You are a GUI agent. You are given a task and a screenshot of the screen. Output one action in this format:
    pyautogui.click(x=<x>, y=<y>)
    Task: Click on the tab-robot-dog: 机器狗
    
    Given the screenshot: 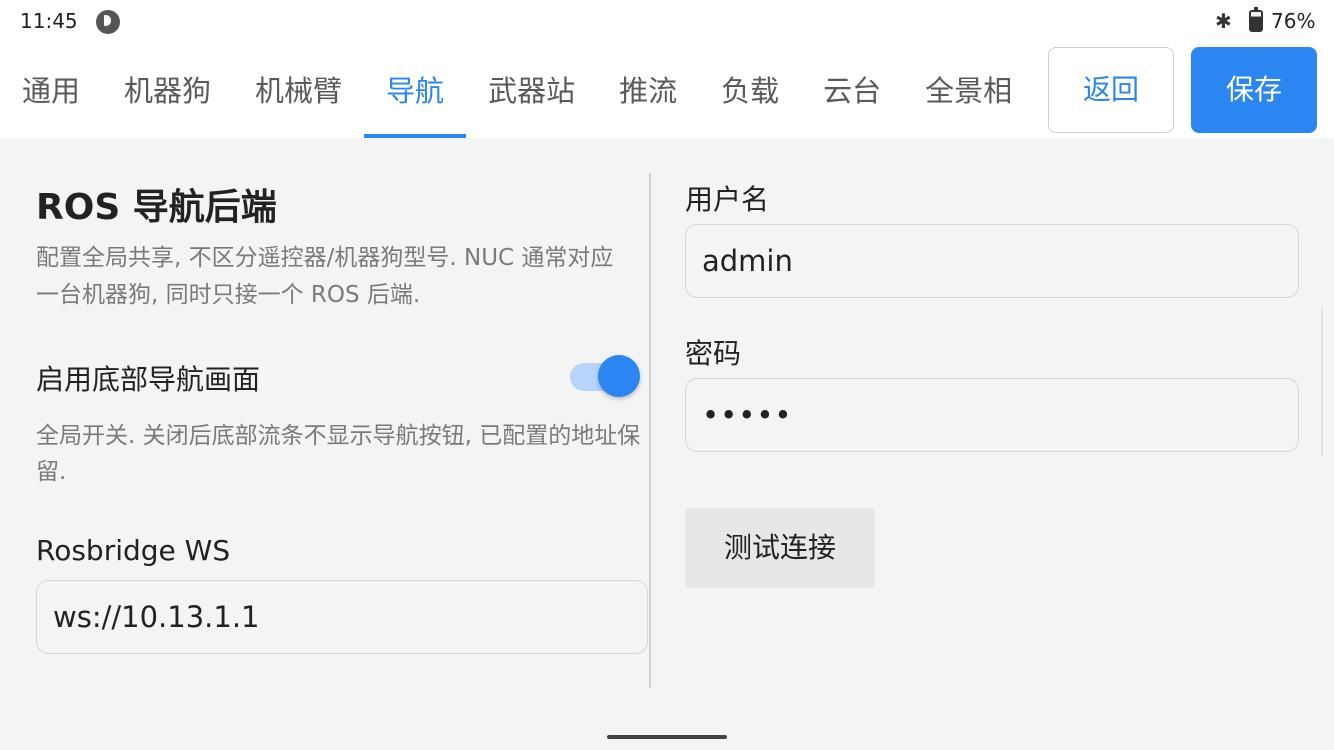 What is the action you would take?
    pyautogui.click(x=167, y=91)
    